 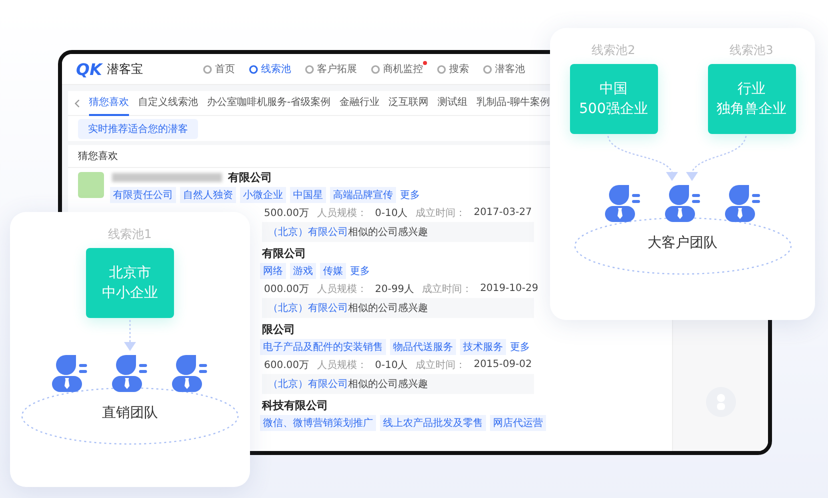 What do you see at coordinates (286, 289) in the screenshot?
I see `registered-capital: 000.00万` at bounding box center [286, 289].